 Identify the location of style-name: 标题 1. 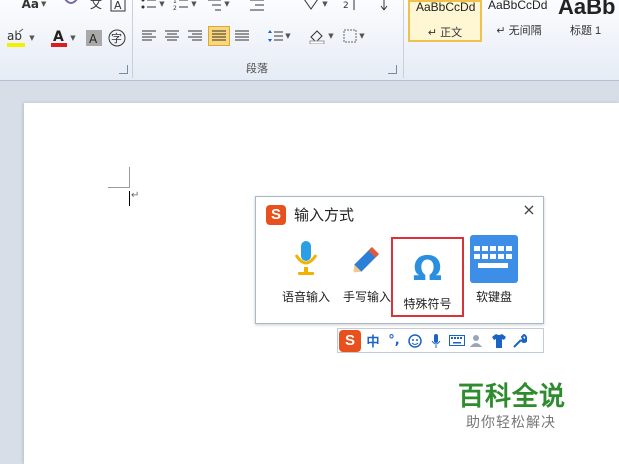
(586, 31).